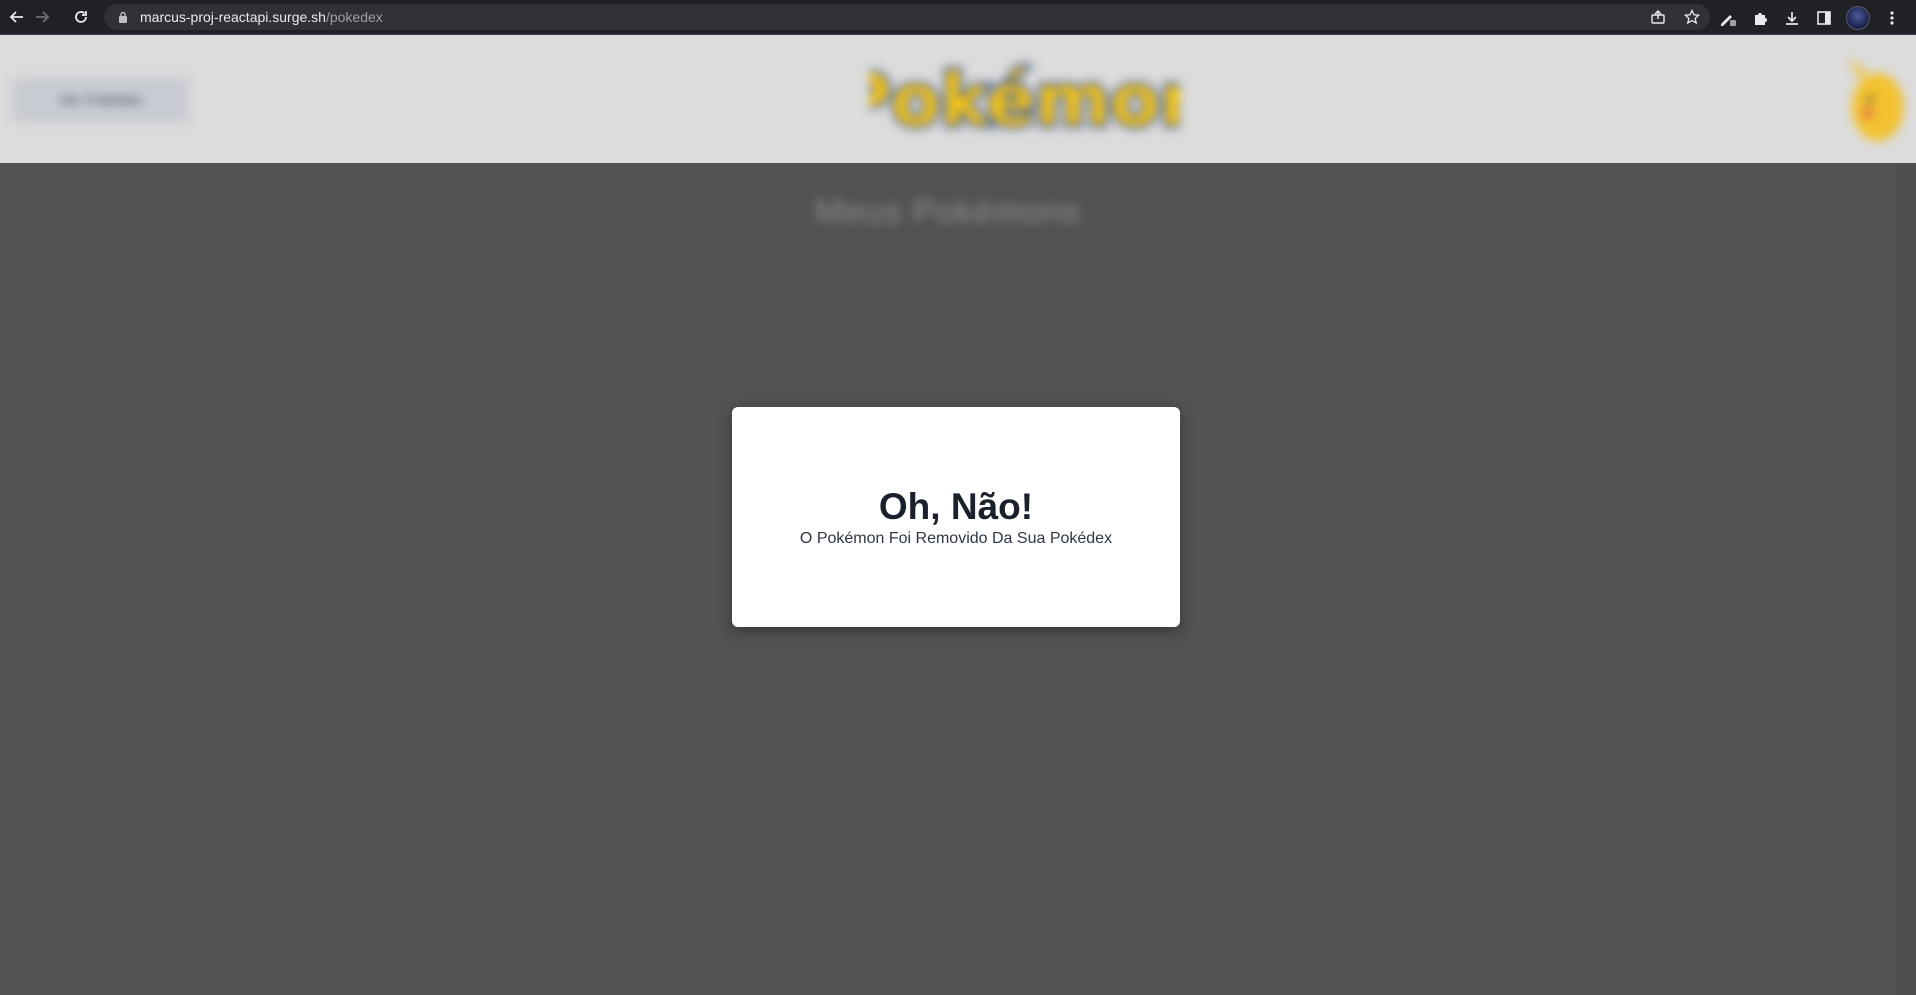  I want to click on address-bar: marcus-proj-reactapi.surge.sh/pokedex, so click(907, 17).